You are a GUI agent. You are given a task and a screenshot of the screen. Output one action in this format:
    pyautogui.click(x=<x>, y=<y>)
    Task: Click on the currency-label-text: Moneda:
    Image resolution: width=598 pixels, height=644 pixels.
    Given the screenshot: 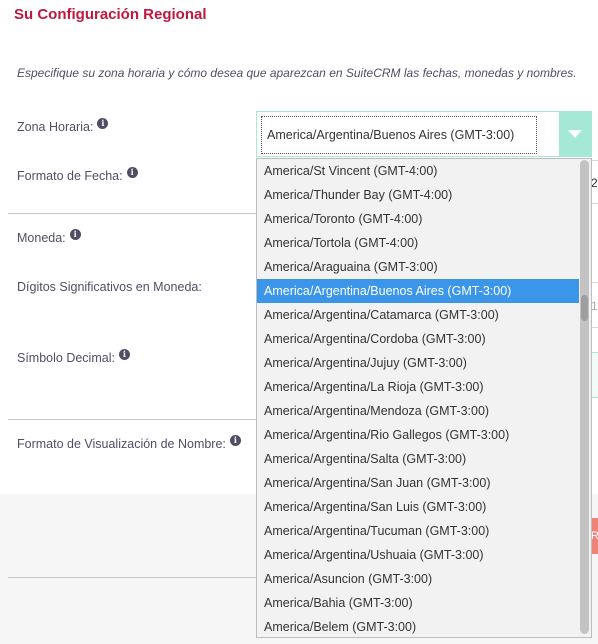 What is the action you would take?
    pyautogui.click(x=41, y=238)
    